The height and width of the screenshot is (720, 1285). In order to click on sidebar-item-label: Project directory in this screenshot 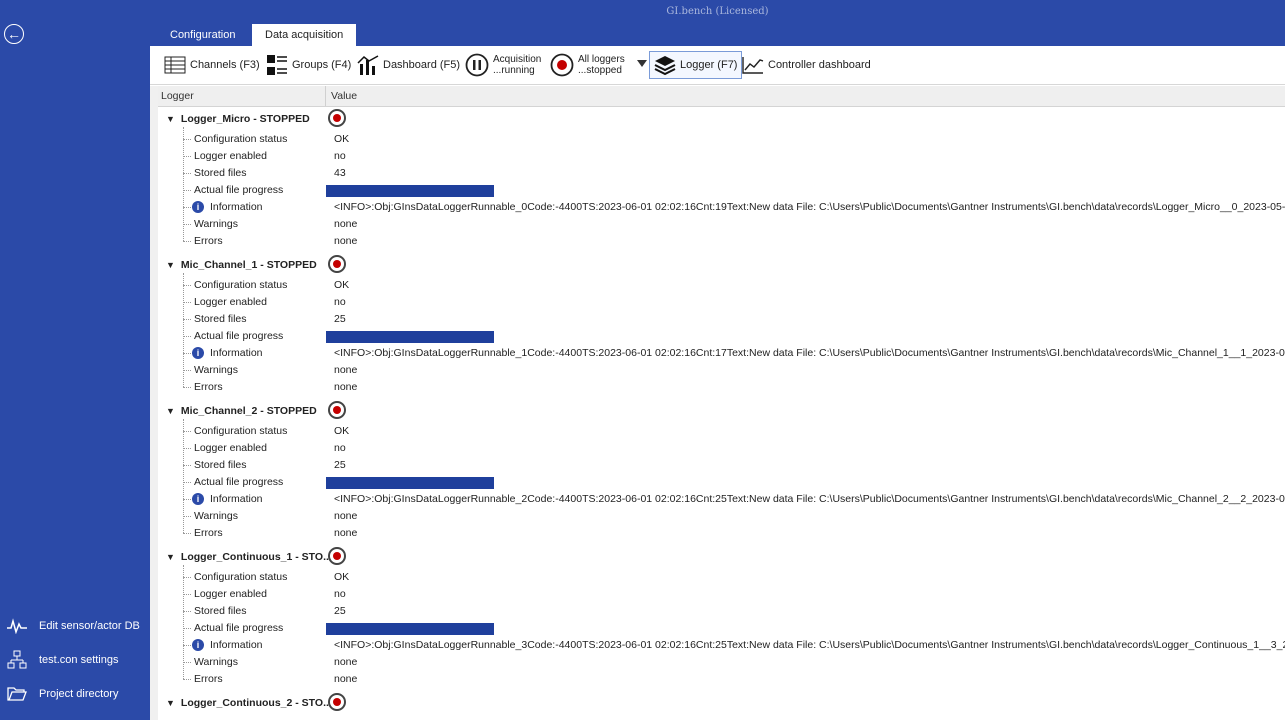, I will do `click(79, 694)`.